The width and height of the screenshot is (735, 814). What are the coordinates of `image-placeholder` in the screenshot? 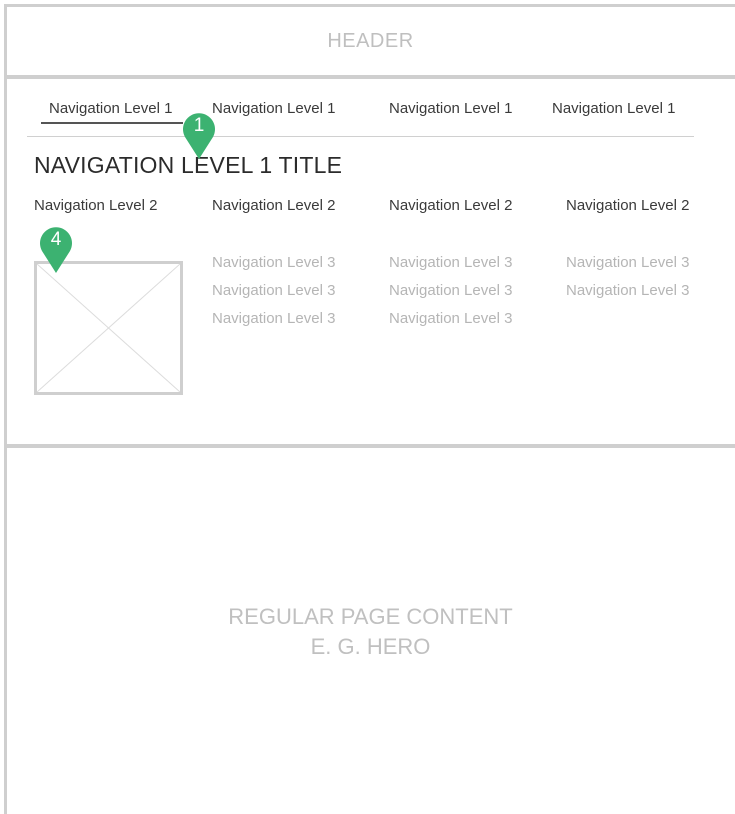 It's located at (108, 328).